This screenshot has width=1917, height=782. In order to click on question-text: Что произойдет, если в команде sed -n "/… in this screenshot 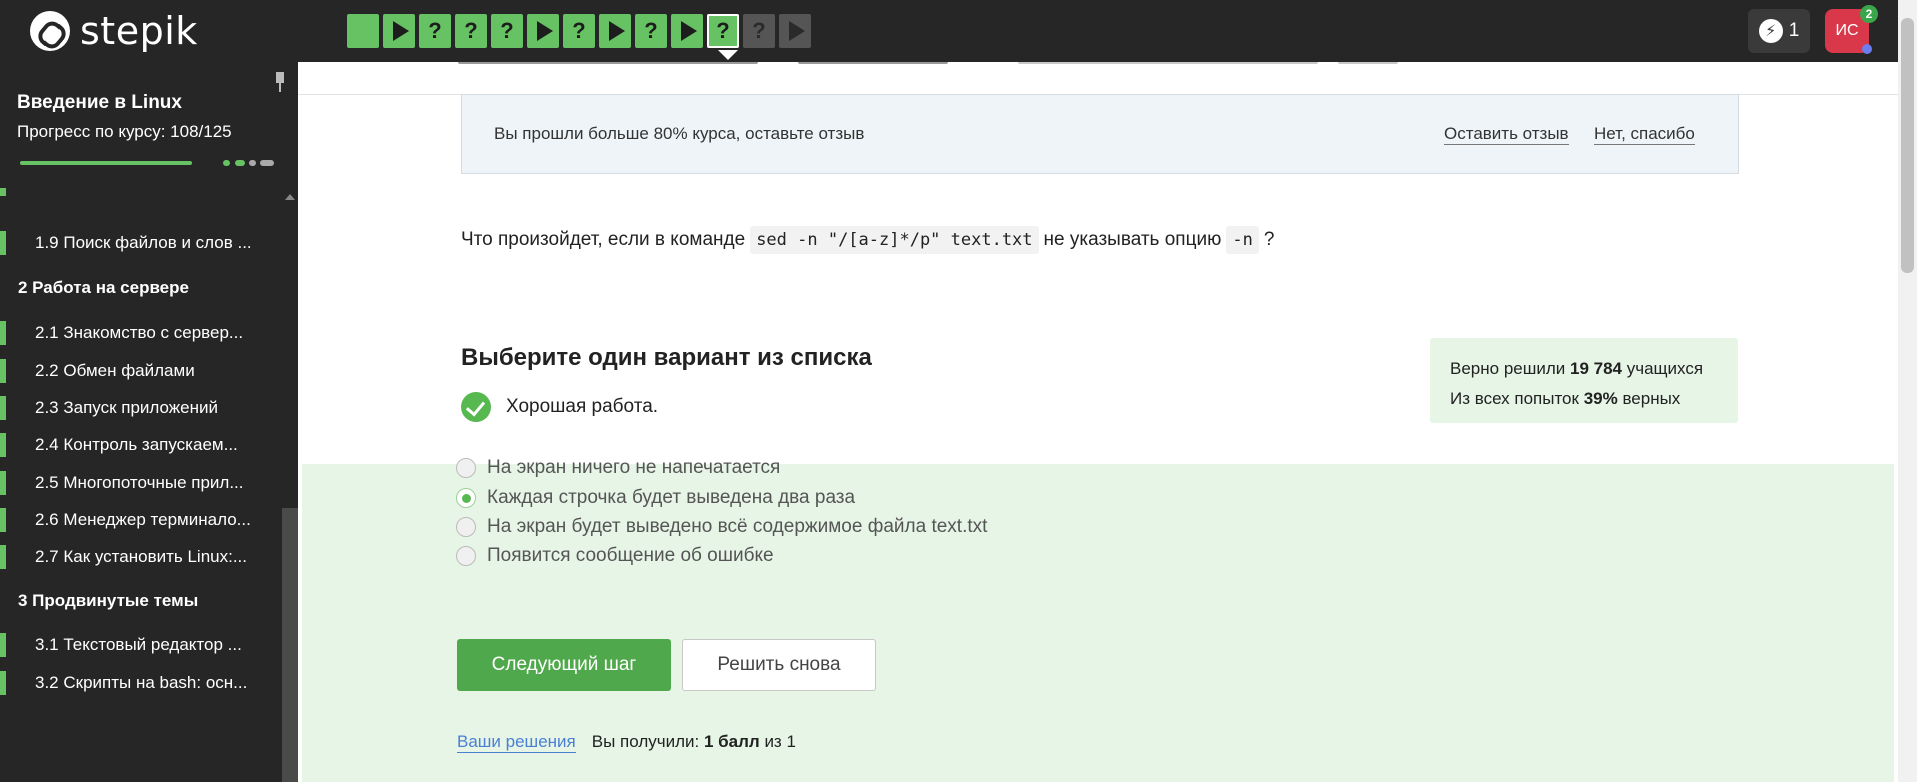, I will do `click(867, 240)`.